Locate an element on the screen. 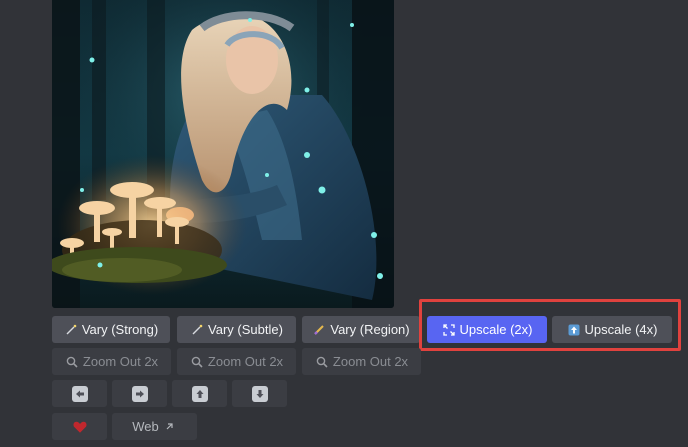 The height and width of the screenshot is (447, 688). favorite-button is located at coordinates (79, 426).